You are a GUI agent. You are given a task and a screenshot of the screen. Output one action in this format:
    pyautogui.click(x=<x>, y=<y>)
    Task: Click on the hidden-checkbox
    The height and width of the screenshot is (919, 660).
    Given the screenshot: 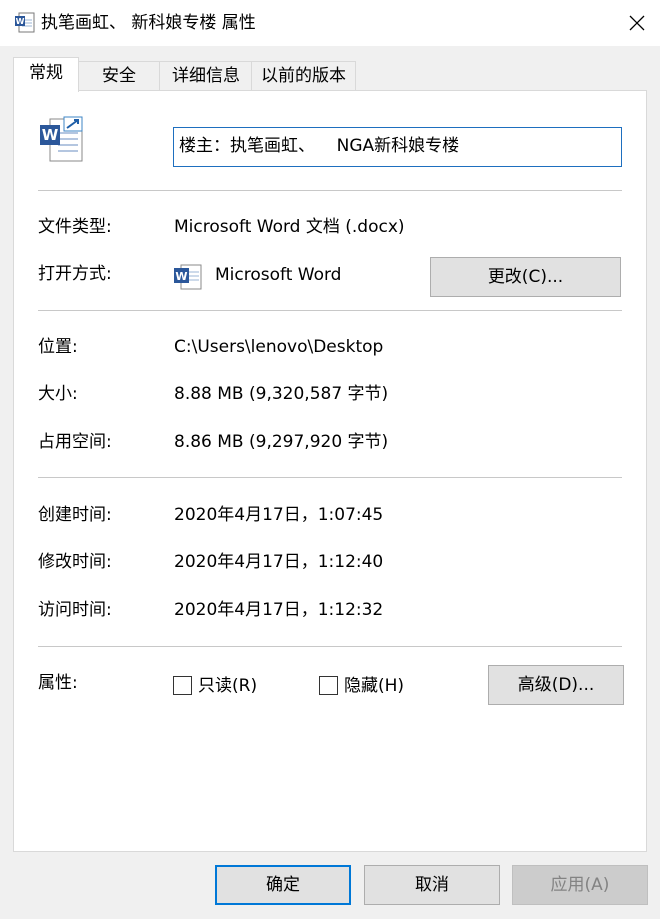 What is the action you would take?
    pyautogui.click(x=328, y=685)
    